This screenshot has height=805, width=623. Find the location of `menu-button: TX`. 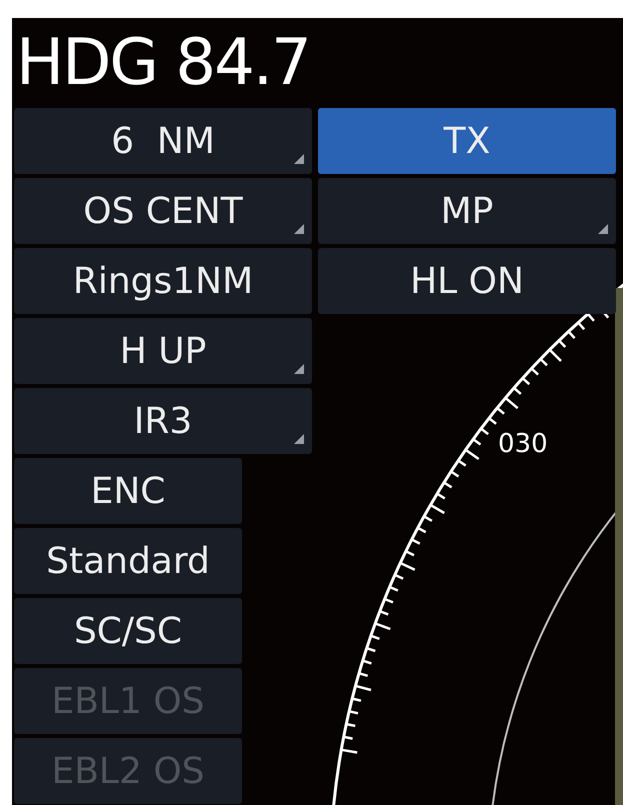

menu-button: TX is located at coordinates (467, 141).